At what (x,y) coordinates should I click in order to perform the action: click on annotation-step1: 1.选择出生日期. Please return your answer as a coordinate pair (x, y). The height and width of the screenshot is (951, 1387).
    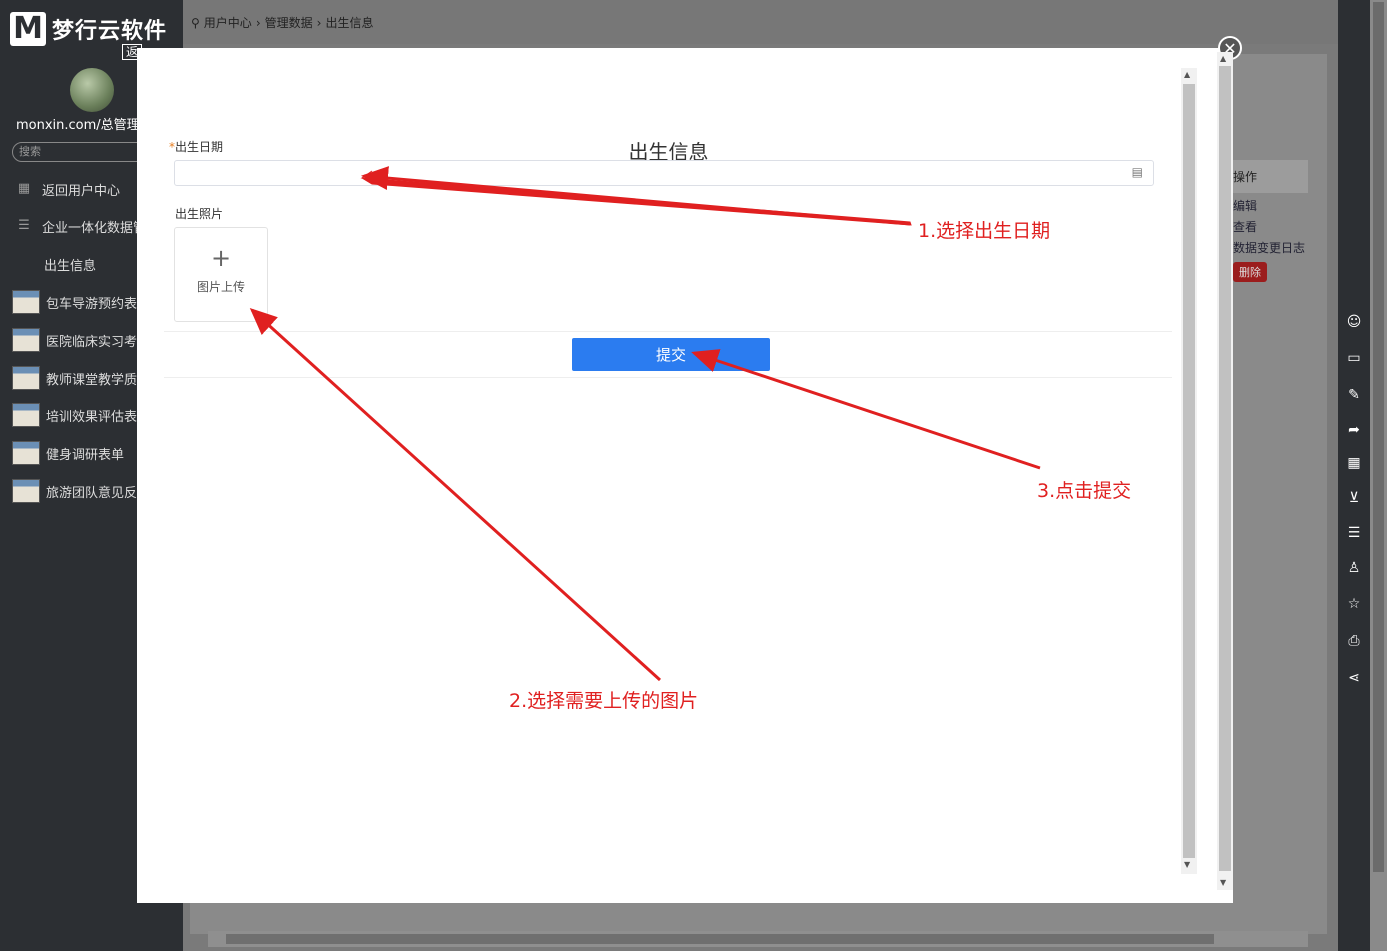
    Looking at the image, I should click on (984, 231).